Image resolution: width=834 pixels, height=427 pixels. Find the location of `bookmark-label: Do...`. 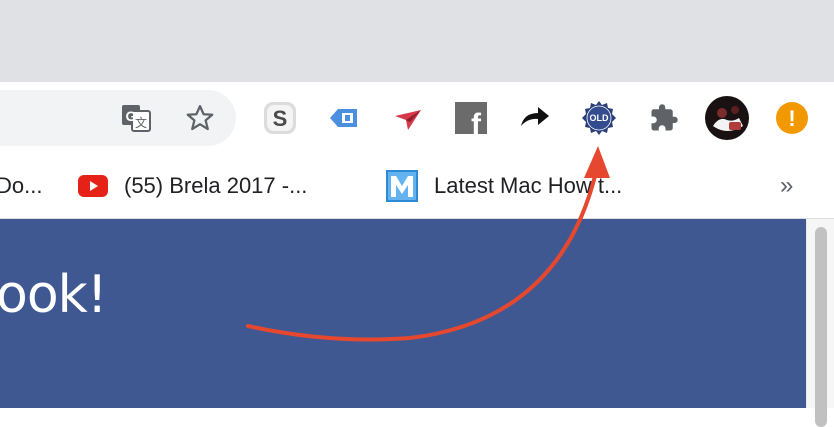

bookmark-label: Do... is located at coordinates (21, 185).